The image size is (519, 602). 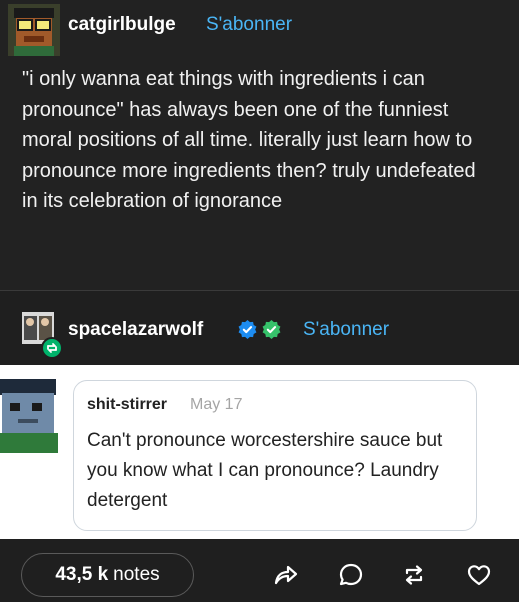 I want to click on tweet-avatar, so click(x=35, y=413).